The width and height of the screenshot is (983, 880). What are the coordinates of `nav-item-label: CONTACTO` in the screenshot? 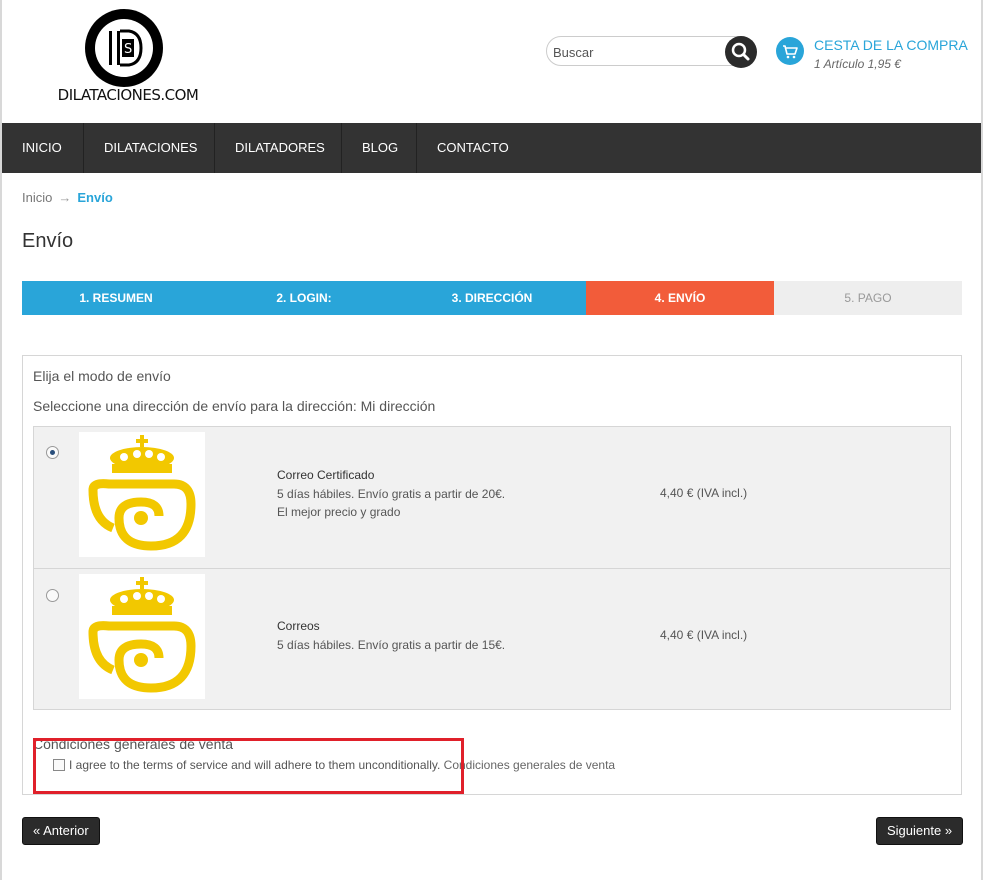 It's located at (473, 147).